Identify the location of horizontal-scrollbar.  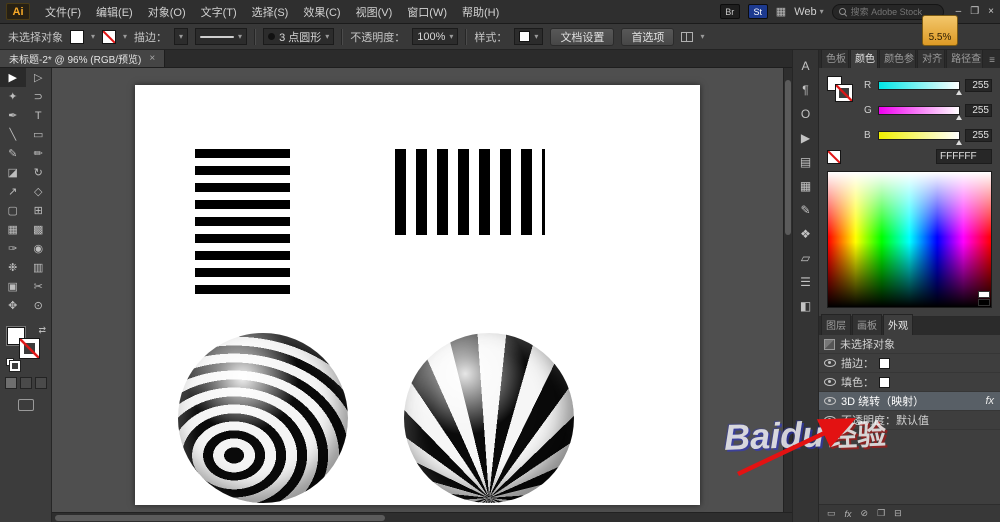
(422, 517).